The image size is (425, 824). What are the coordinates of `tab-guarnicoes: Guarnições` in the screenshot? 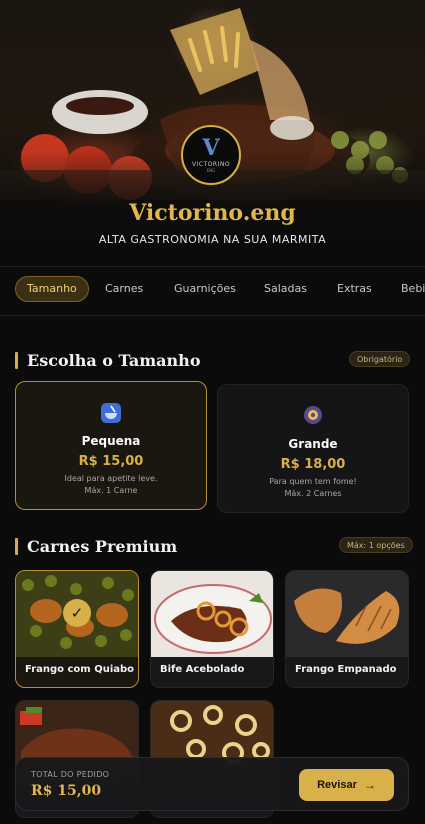 It's located at (205, 289).